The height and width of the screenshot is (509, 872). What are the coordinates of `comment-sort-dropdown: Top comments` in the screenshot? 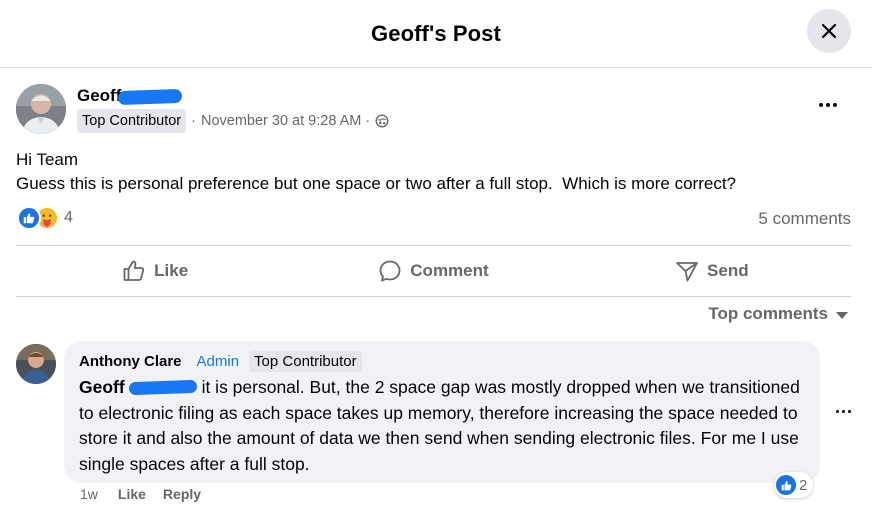 It's located at (778, 314).